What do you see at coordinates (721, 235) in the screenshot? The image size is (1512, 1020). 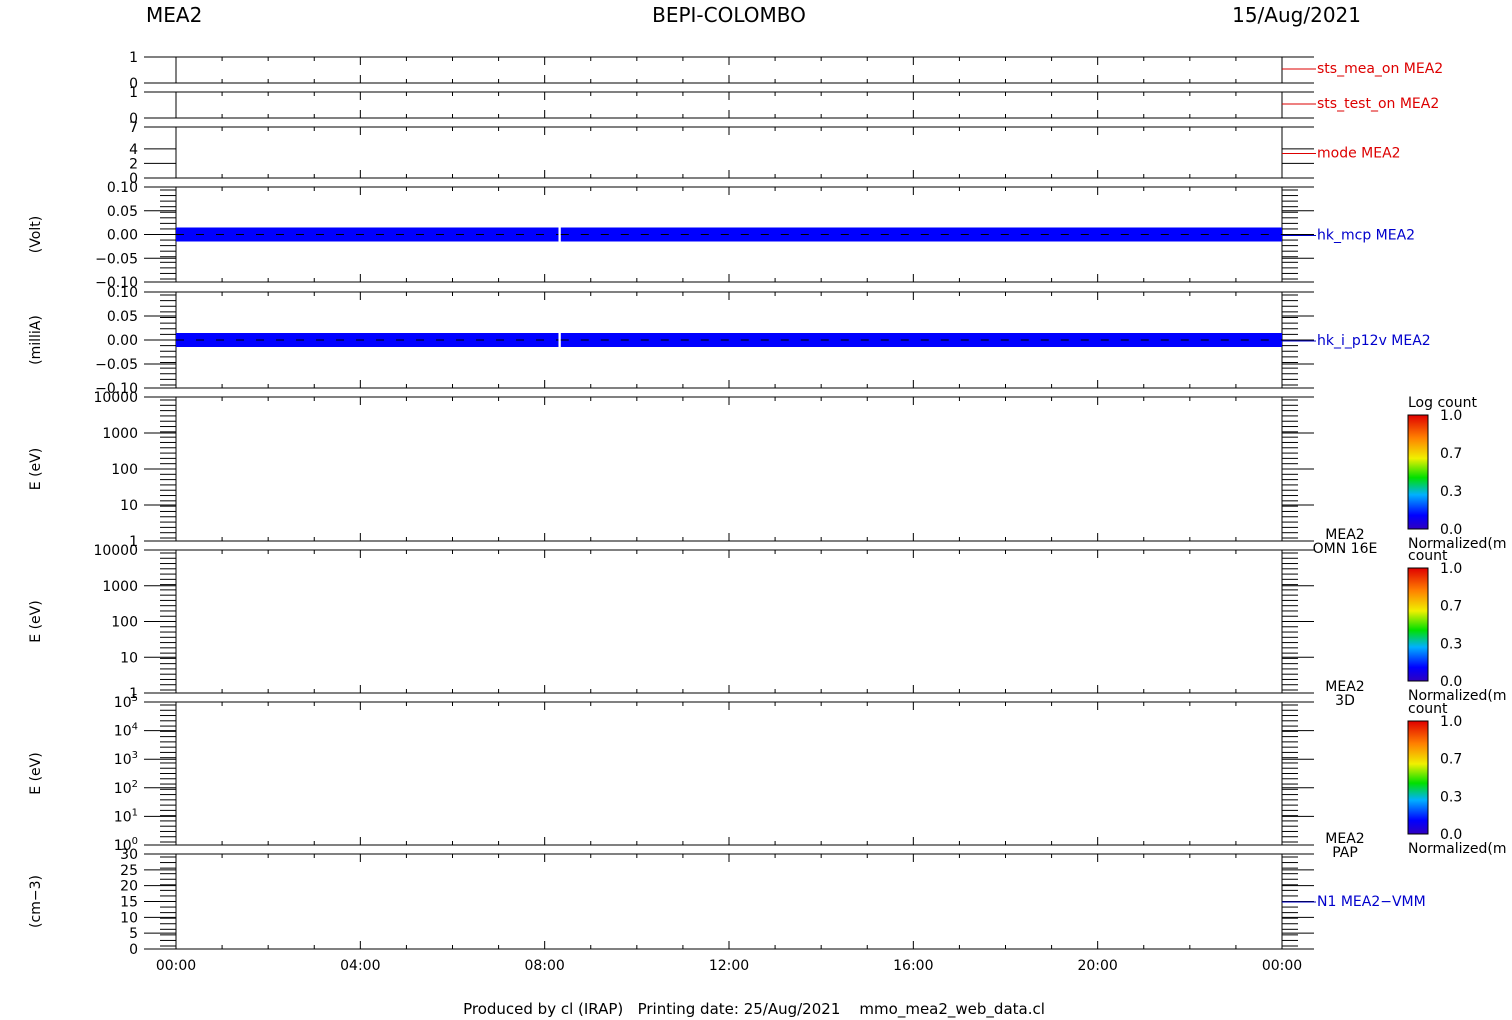 I see `panel-4: 0.100.050.00−0.05−0.10(Volt) hk_mcp MEA2` at bounding box center [721, 235].